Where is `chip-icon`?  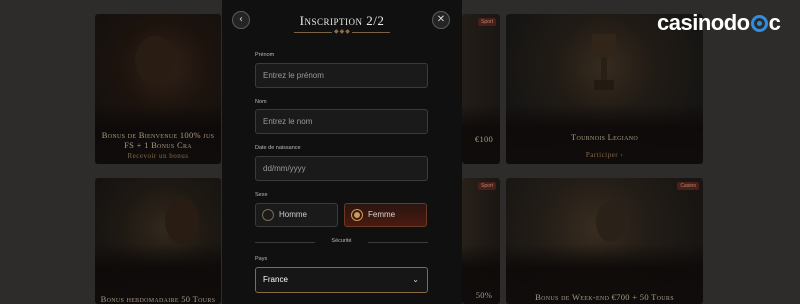
chip-icon is located at coordinates (759, 23).